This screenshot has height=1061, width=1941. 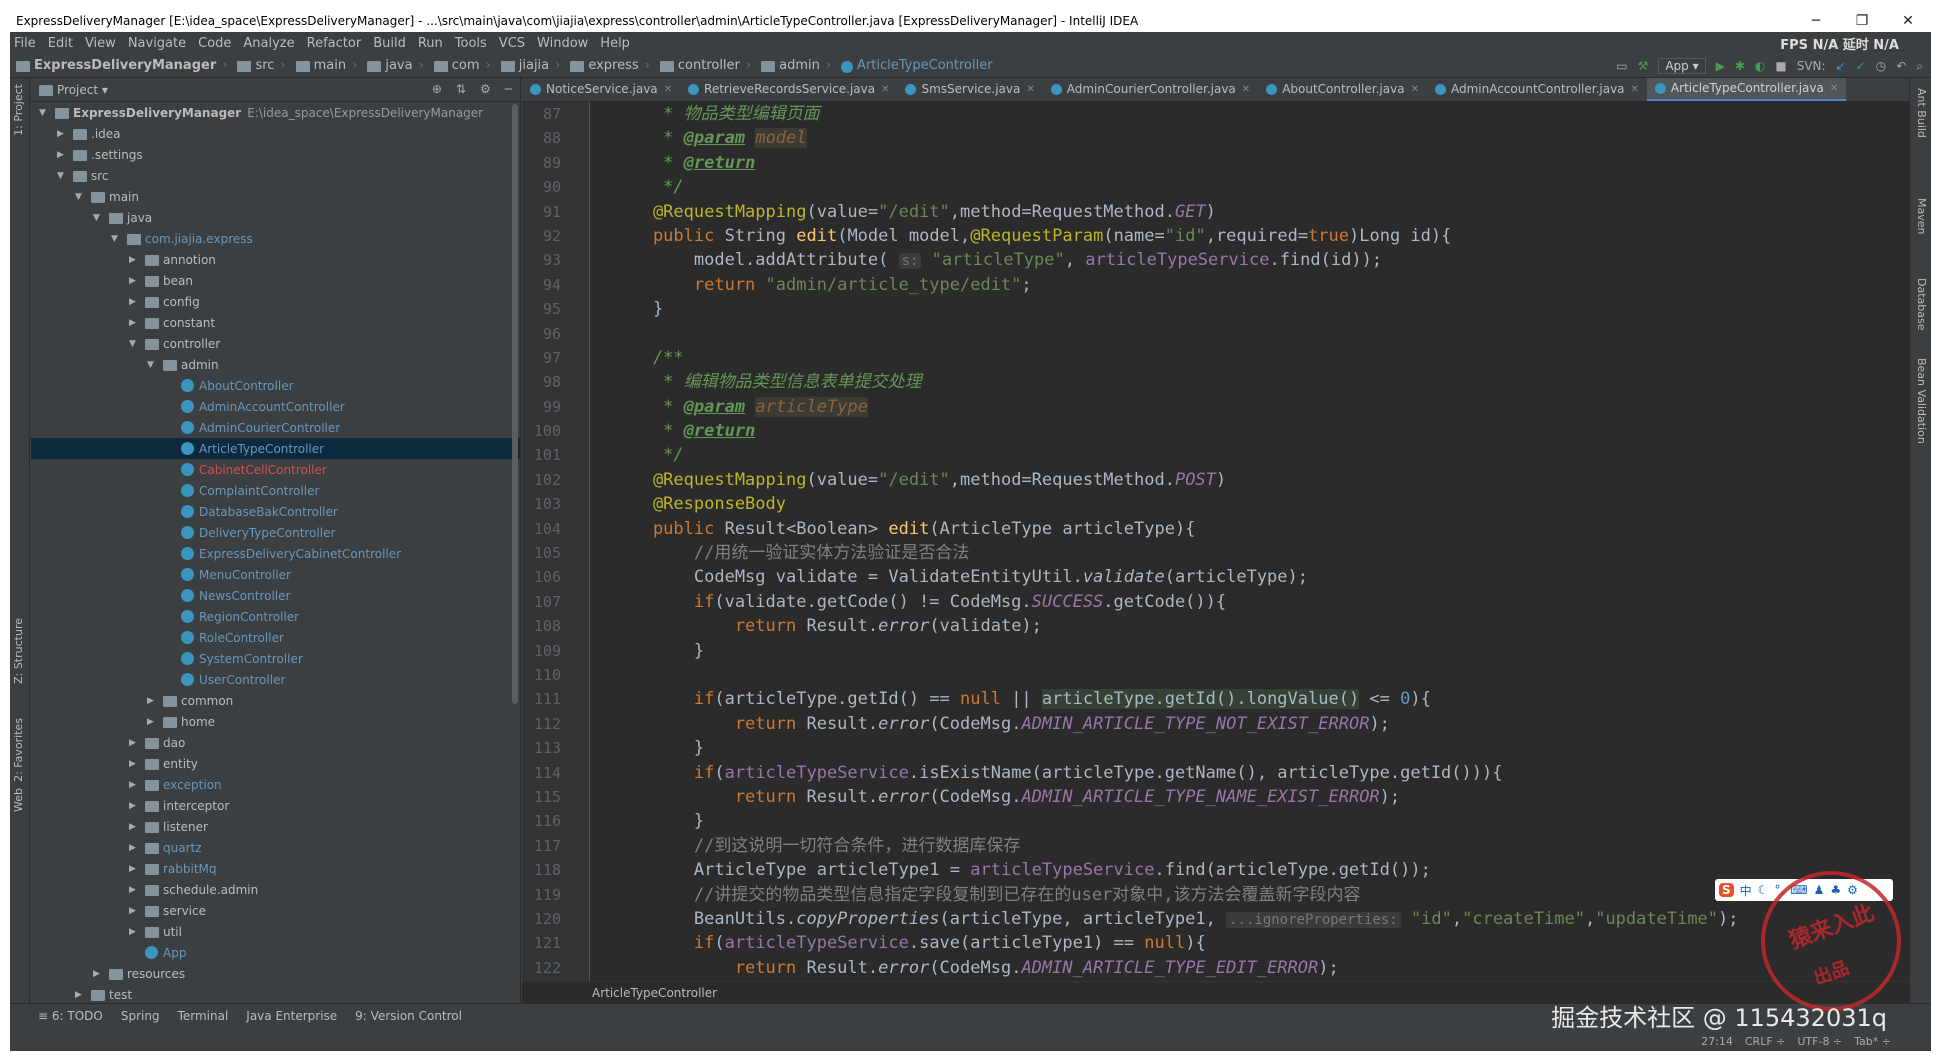 What do you see at coordinates (275, 196) in the screenshot?
I see `tree-folder-item: ▼ main` at bounding box center [275, 196].